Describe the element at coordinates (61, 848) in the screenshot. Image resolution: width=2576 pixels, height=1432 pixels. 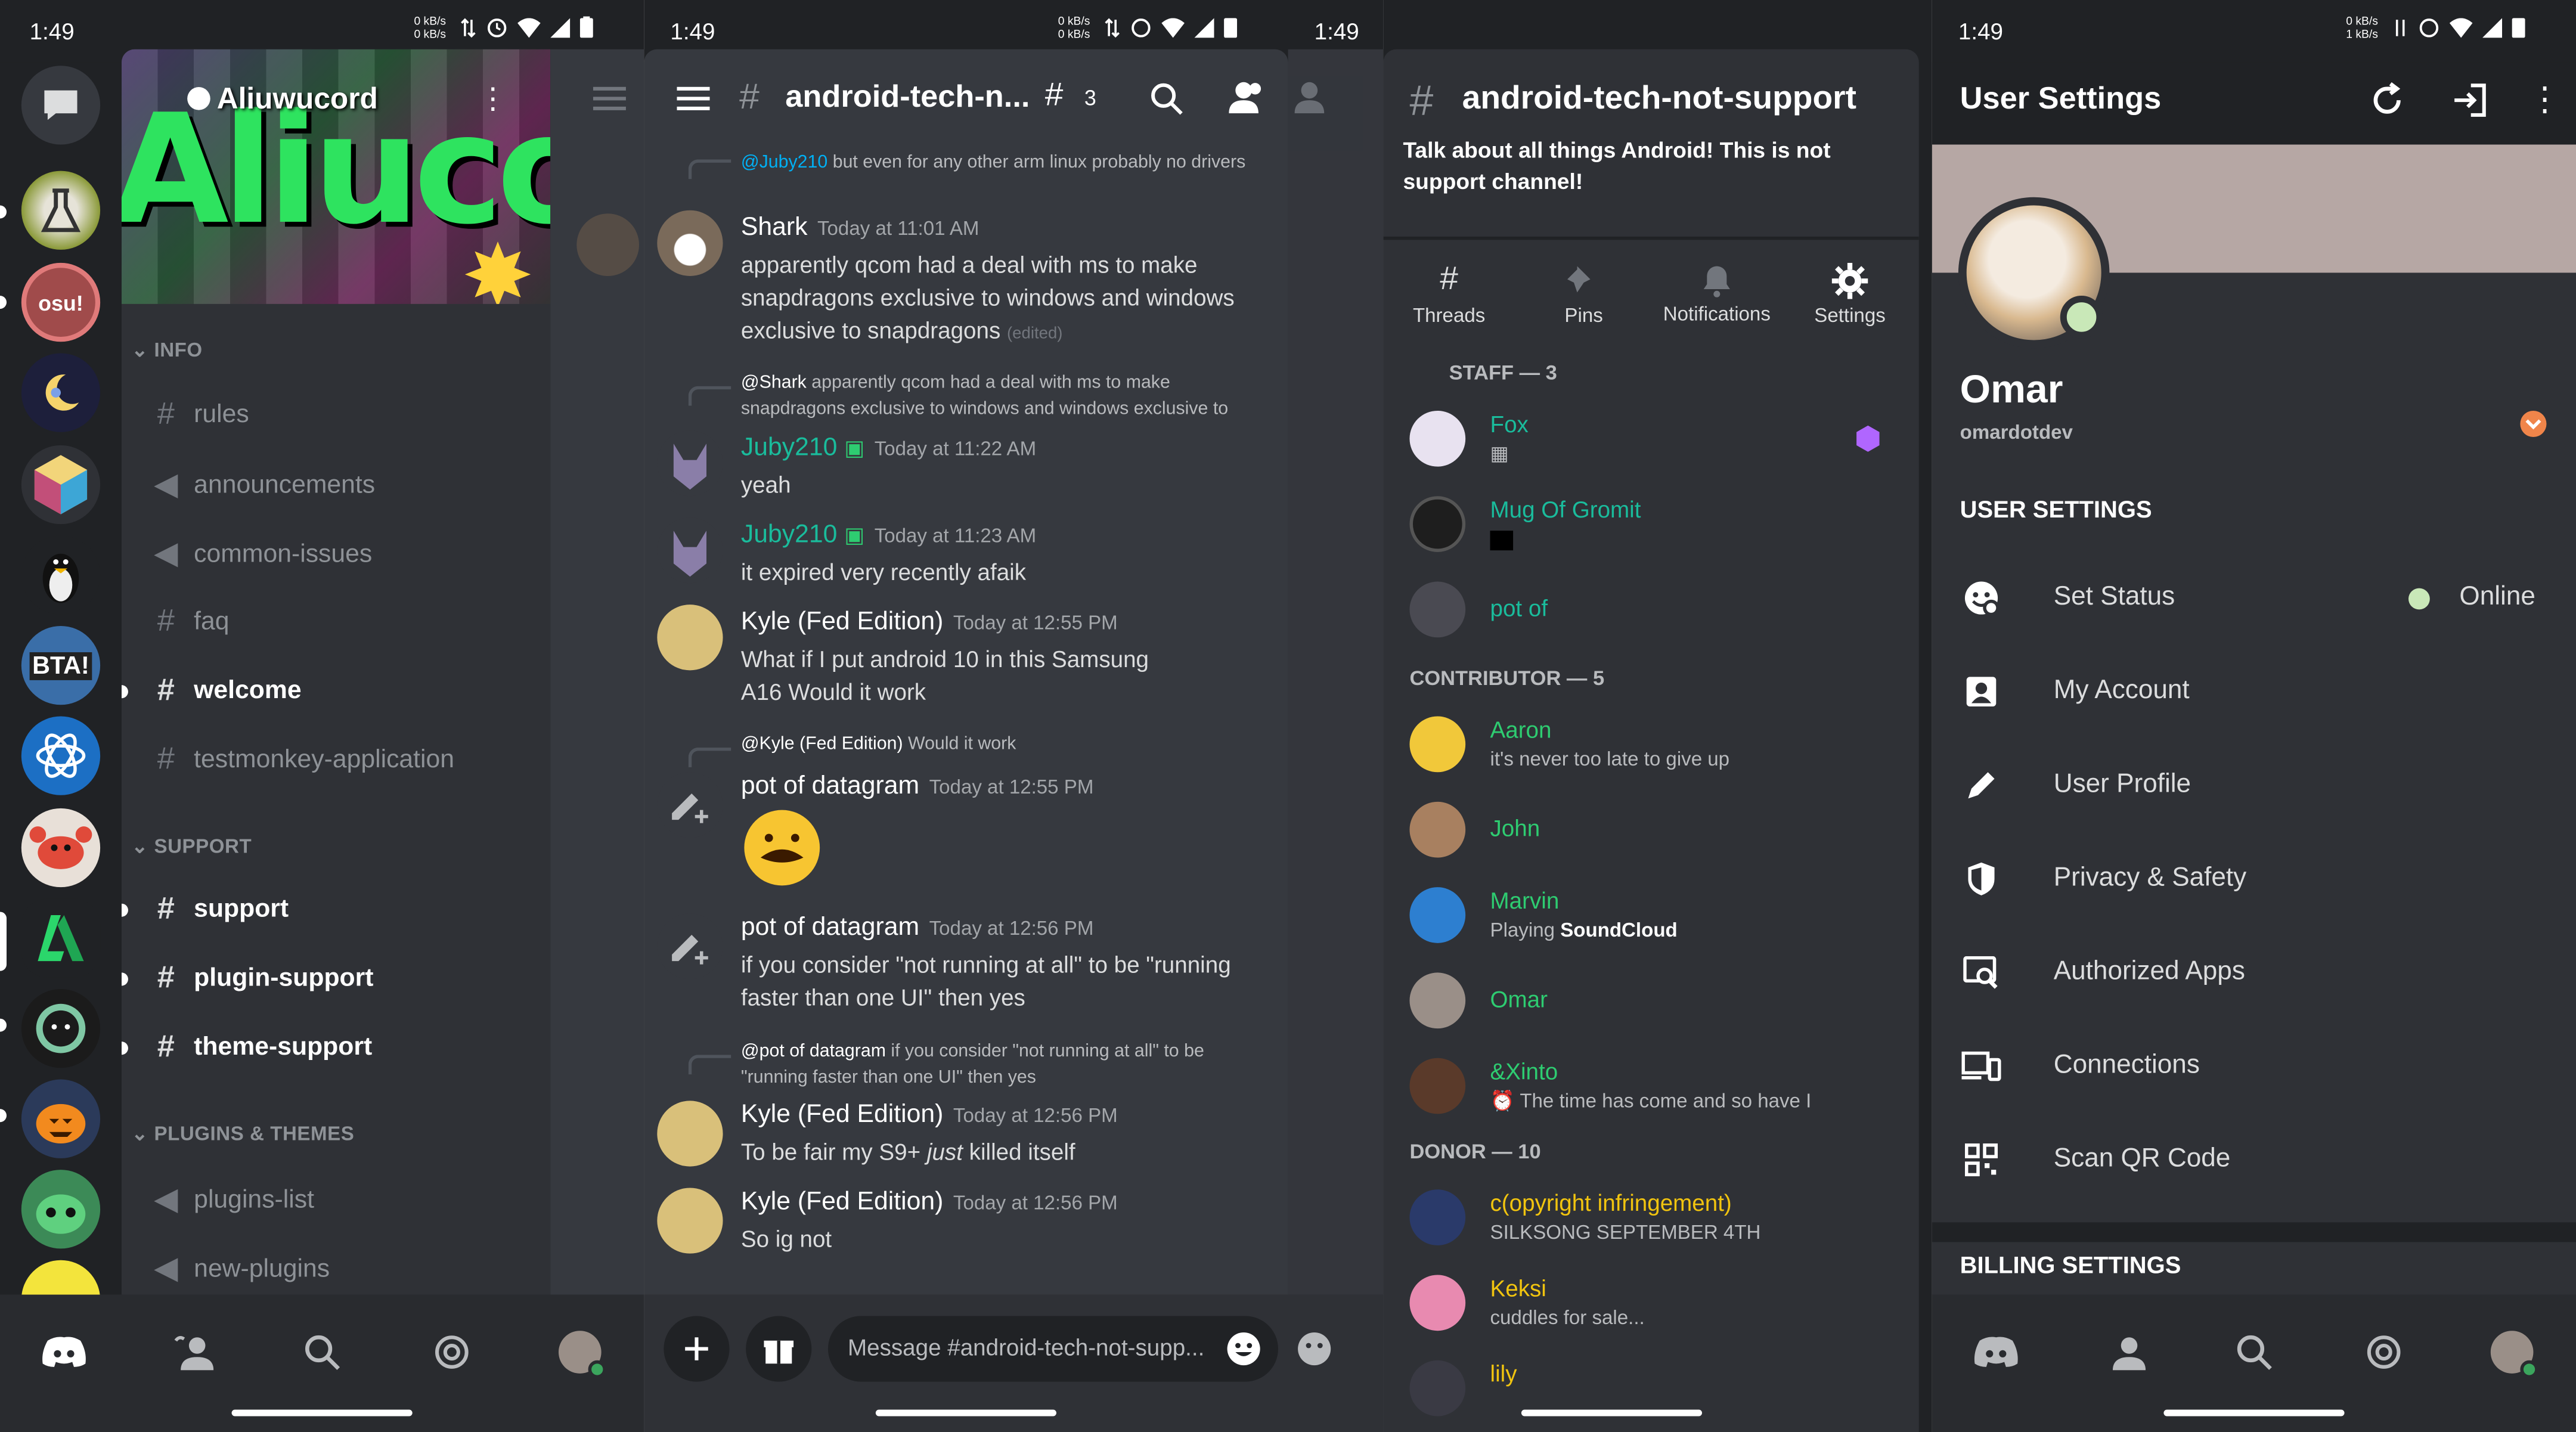
I see `server-icon-crab` at that location.